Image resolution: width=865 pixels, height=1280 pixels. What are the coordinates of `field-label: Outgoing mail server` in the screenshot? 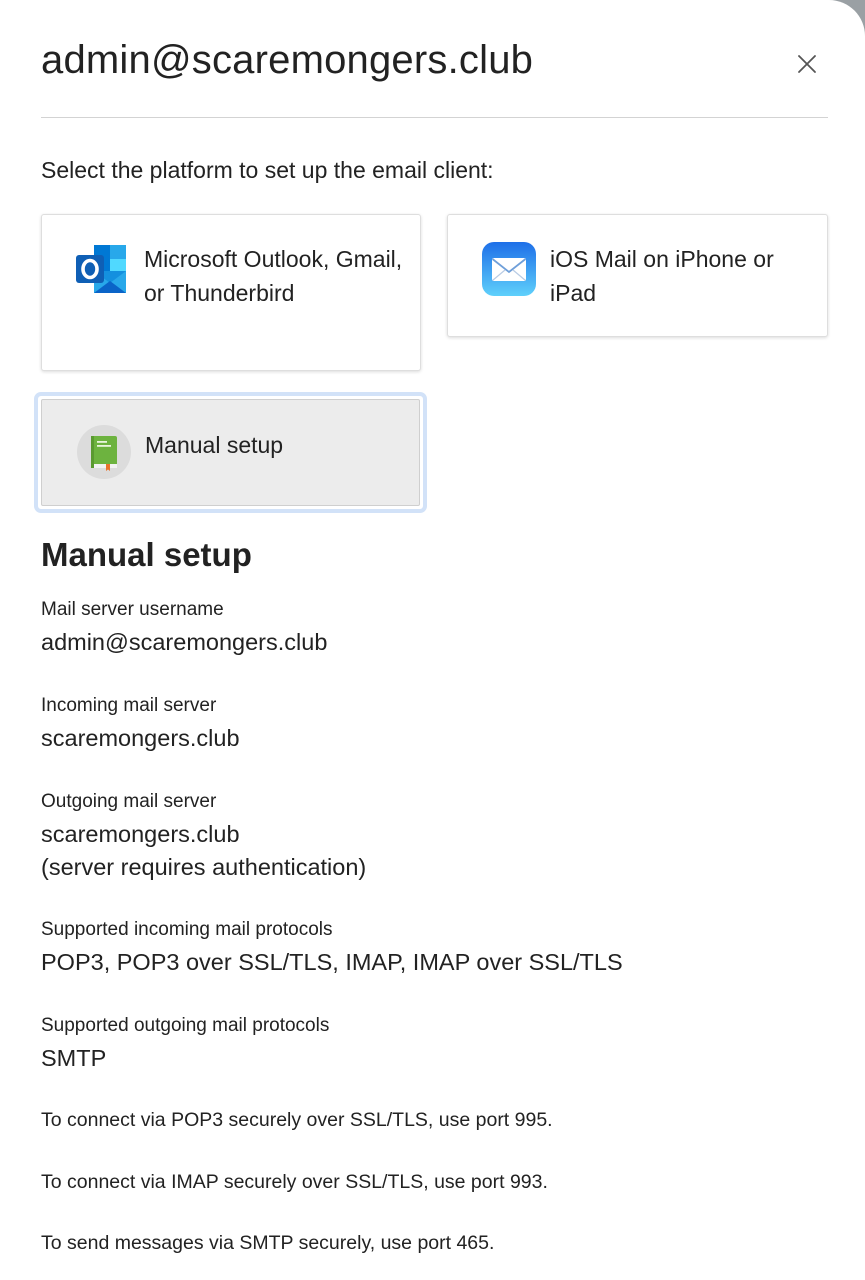 It's located at (129, 801).